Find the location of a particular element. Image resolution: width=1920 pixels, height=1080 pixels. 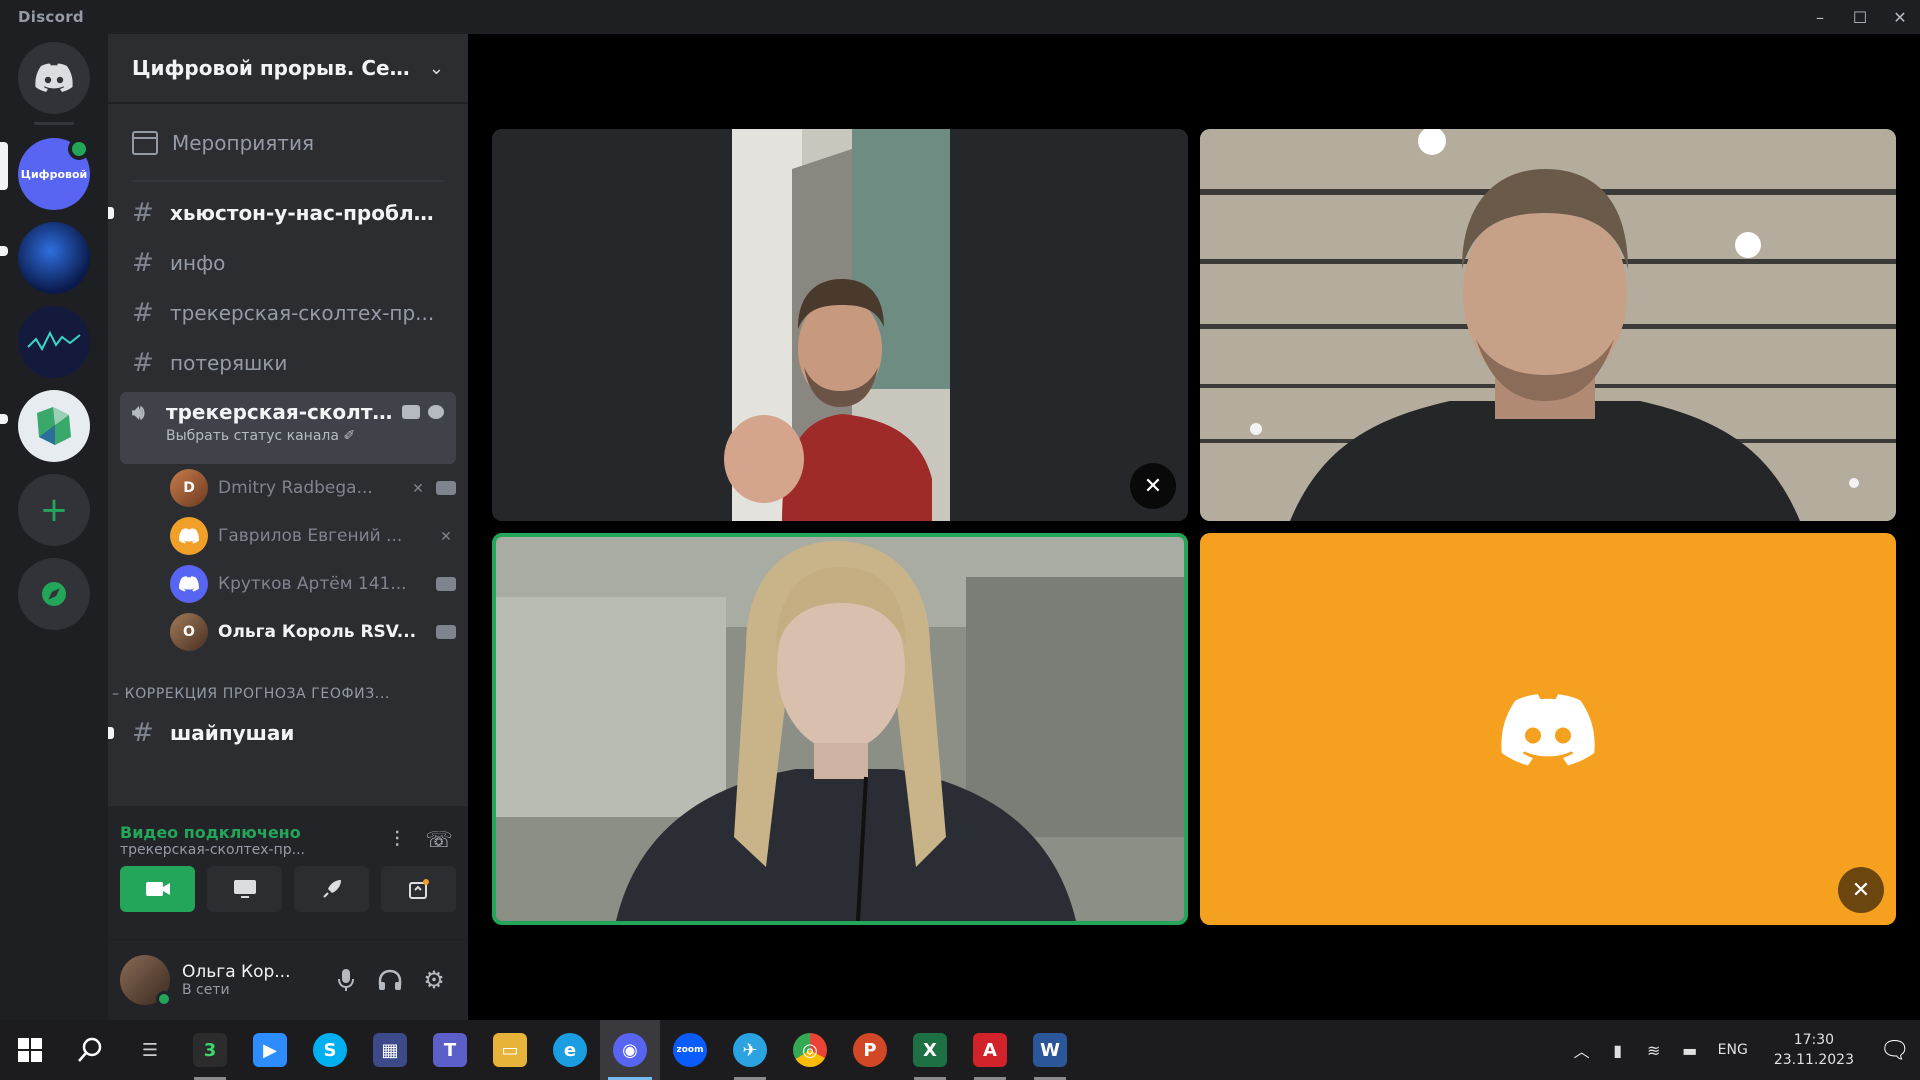

user-avatar is located at coordinates (146, 981).